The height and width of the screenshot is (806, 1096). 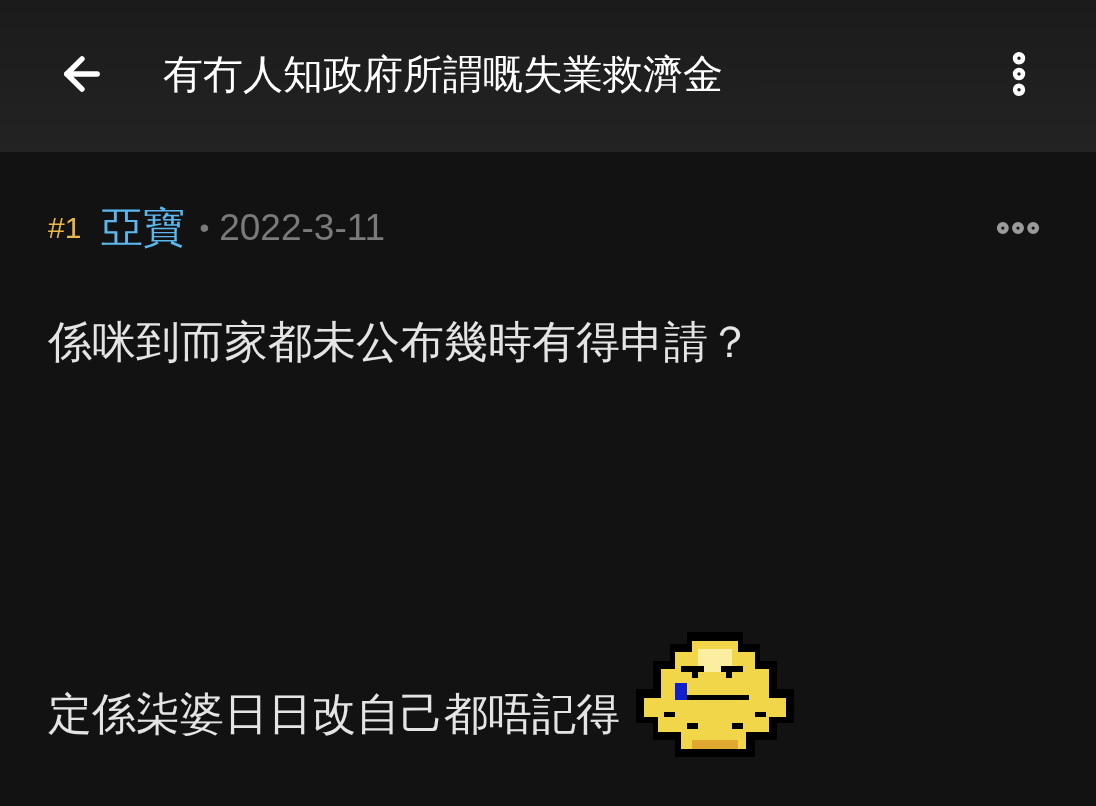 What do you see at coordinates (334, 714) in the screenshot?
I see `post-text: 定係柒婆日日改自己都唔記得` at bounding box center [334, 714].